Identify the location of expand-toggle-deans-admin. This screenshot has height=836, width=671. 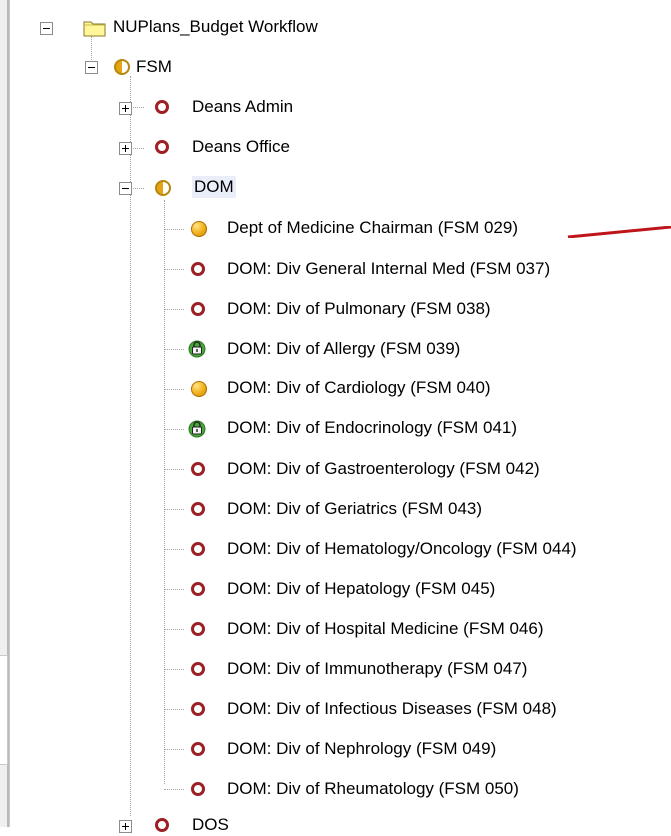
(125, 108).